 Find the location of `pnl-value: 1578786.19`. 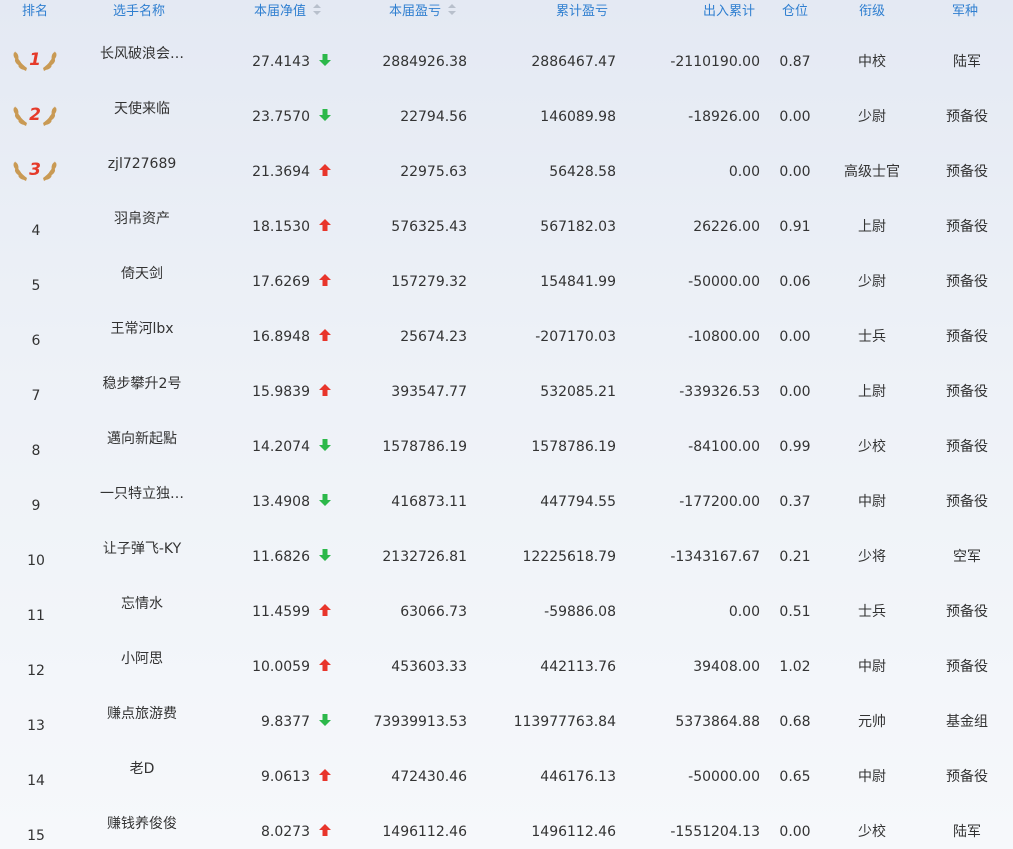

pnl-value: 1578786.19 is located at coordinates (424, 447).